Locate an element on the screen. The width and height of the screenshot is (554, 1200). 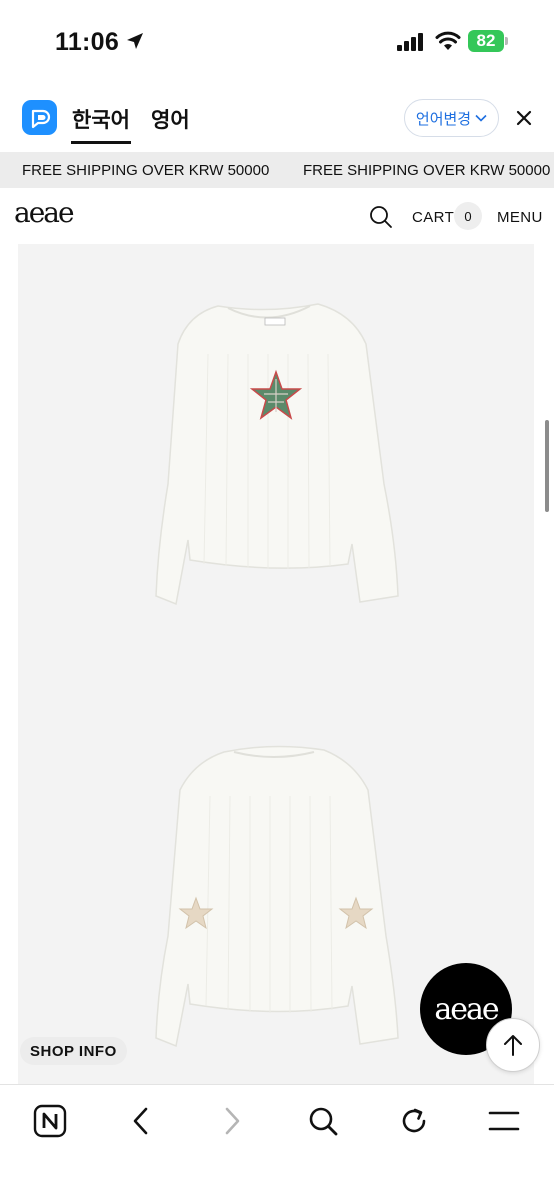
back-button is located at coordinates (141, 1121).